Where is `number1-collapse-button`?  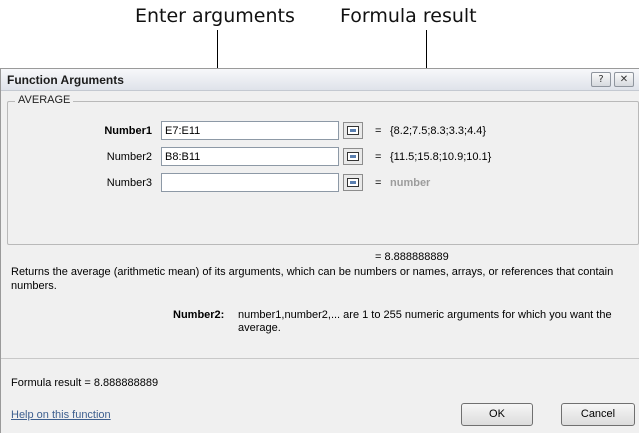
number1-collapse-button is located at coordinates (353, 130).